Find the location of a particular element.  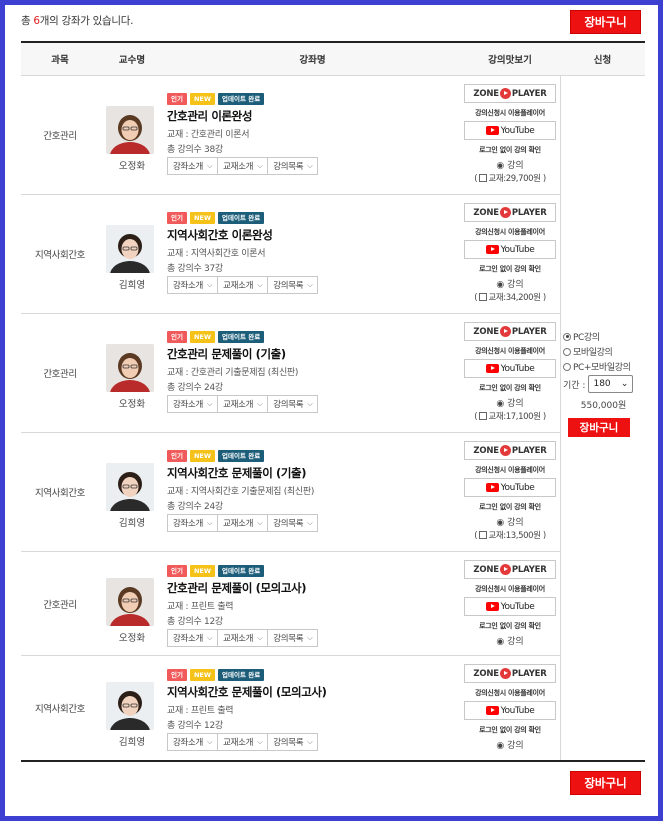

radio-pc is located at coordinates (567, 336).